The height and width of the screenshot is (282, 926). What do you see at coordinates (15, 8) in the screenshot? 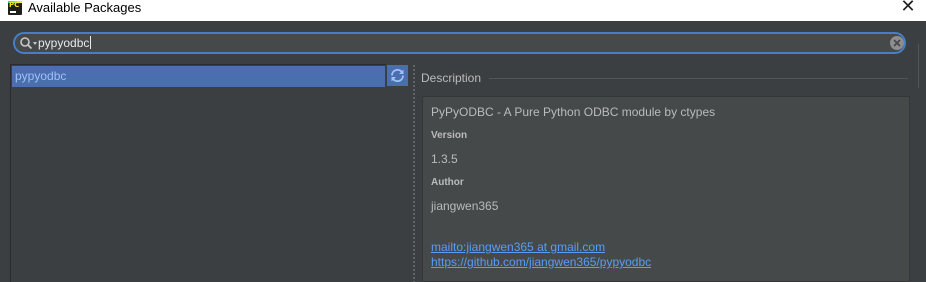
I see `pycharm-app-icon: PC` at bounding box center [15, 8].